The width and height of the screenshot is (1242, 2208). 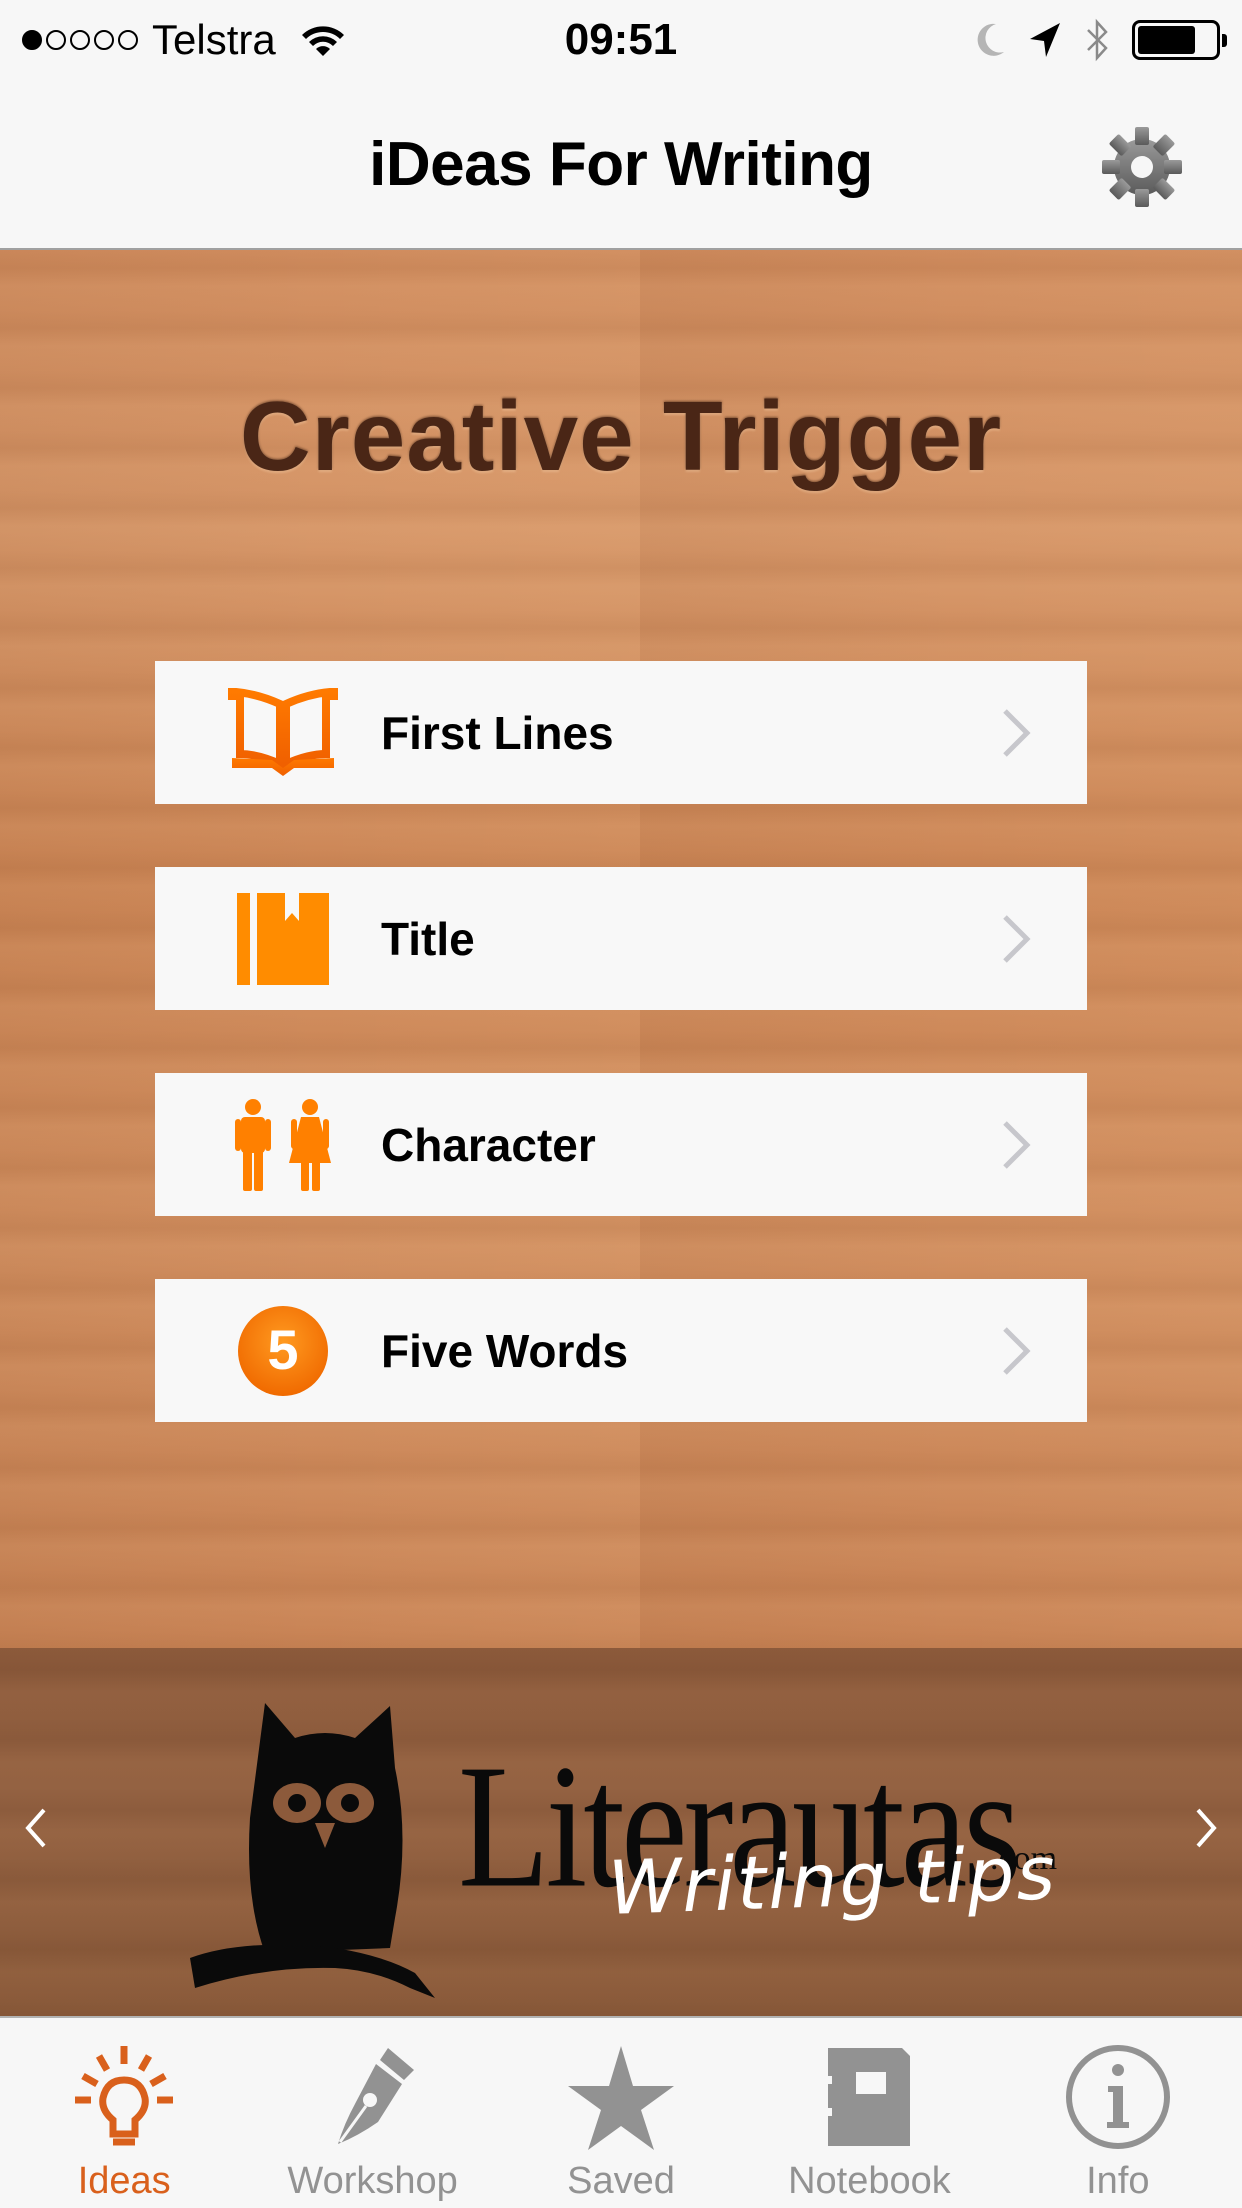 I want to click on gear-icon, so click(x=1142, y=167).